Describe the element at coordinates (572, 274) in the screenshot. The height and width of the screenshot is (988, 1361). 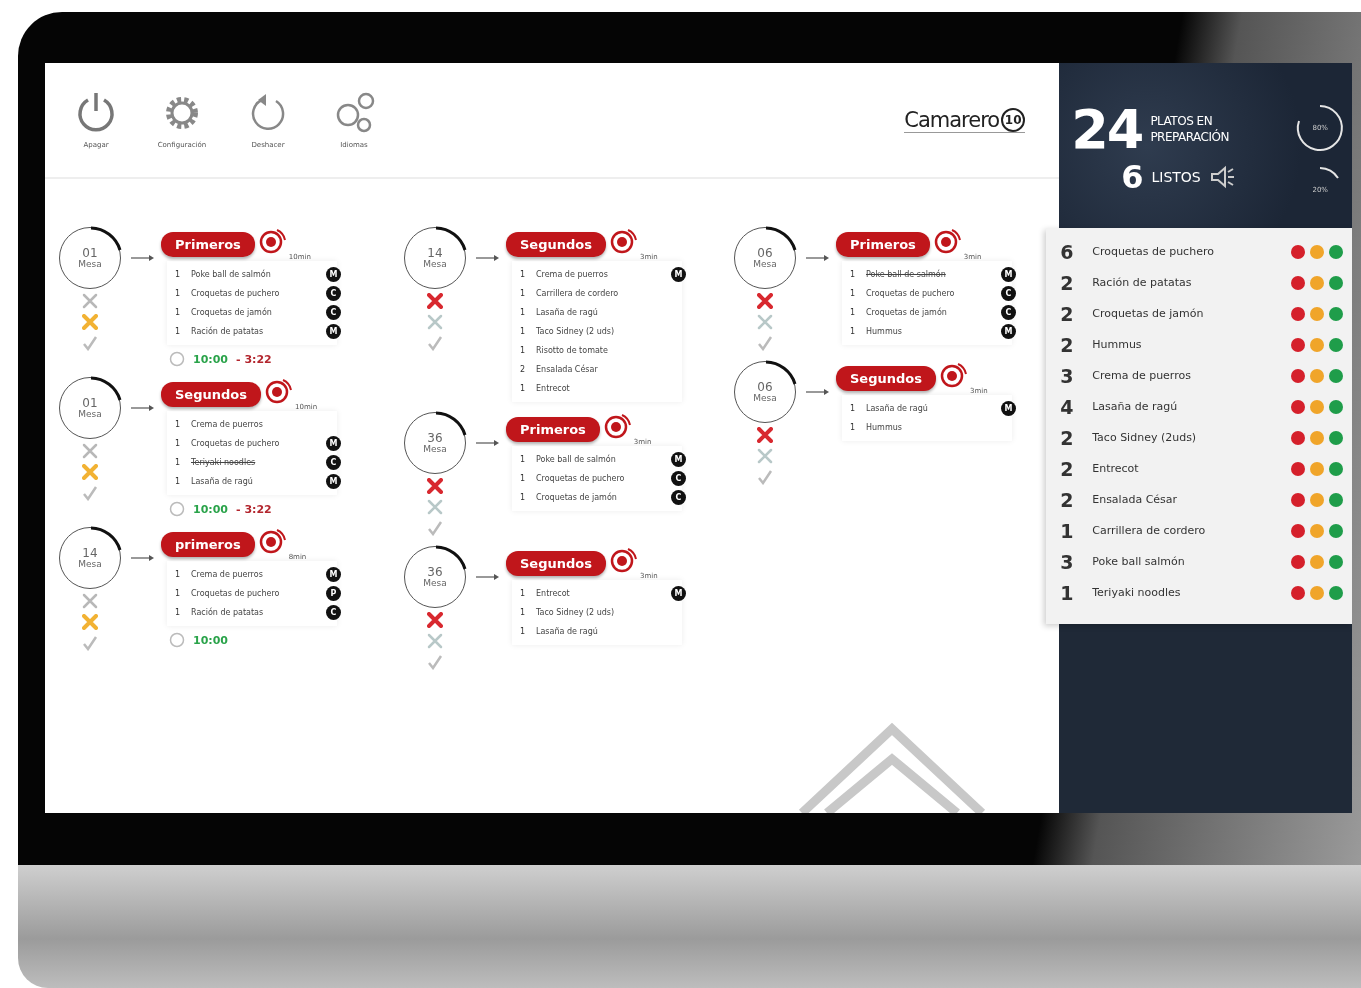
I see `item-name: Crema de puerros` at that location.